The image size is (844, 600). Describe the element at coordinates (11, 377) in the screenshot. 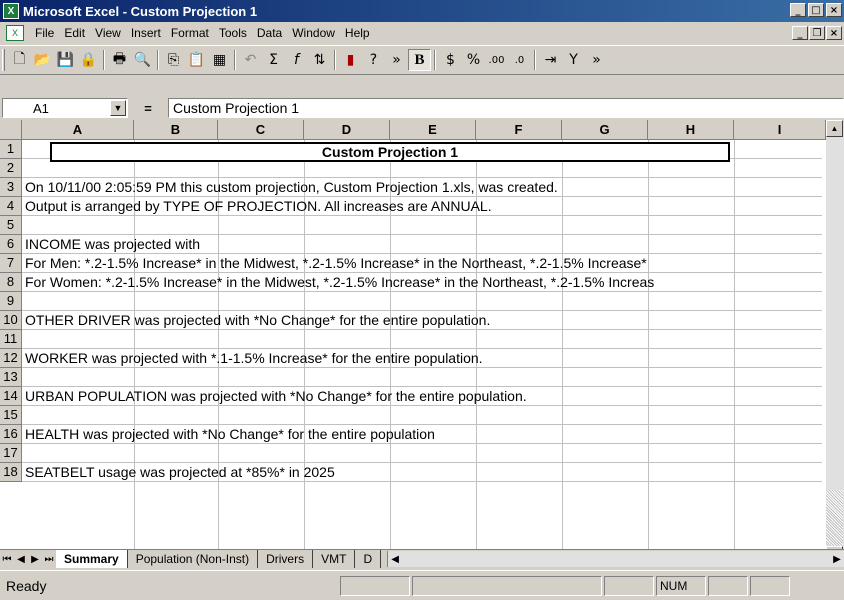

I see `row-header: 13` at that location.